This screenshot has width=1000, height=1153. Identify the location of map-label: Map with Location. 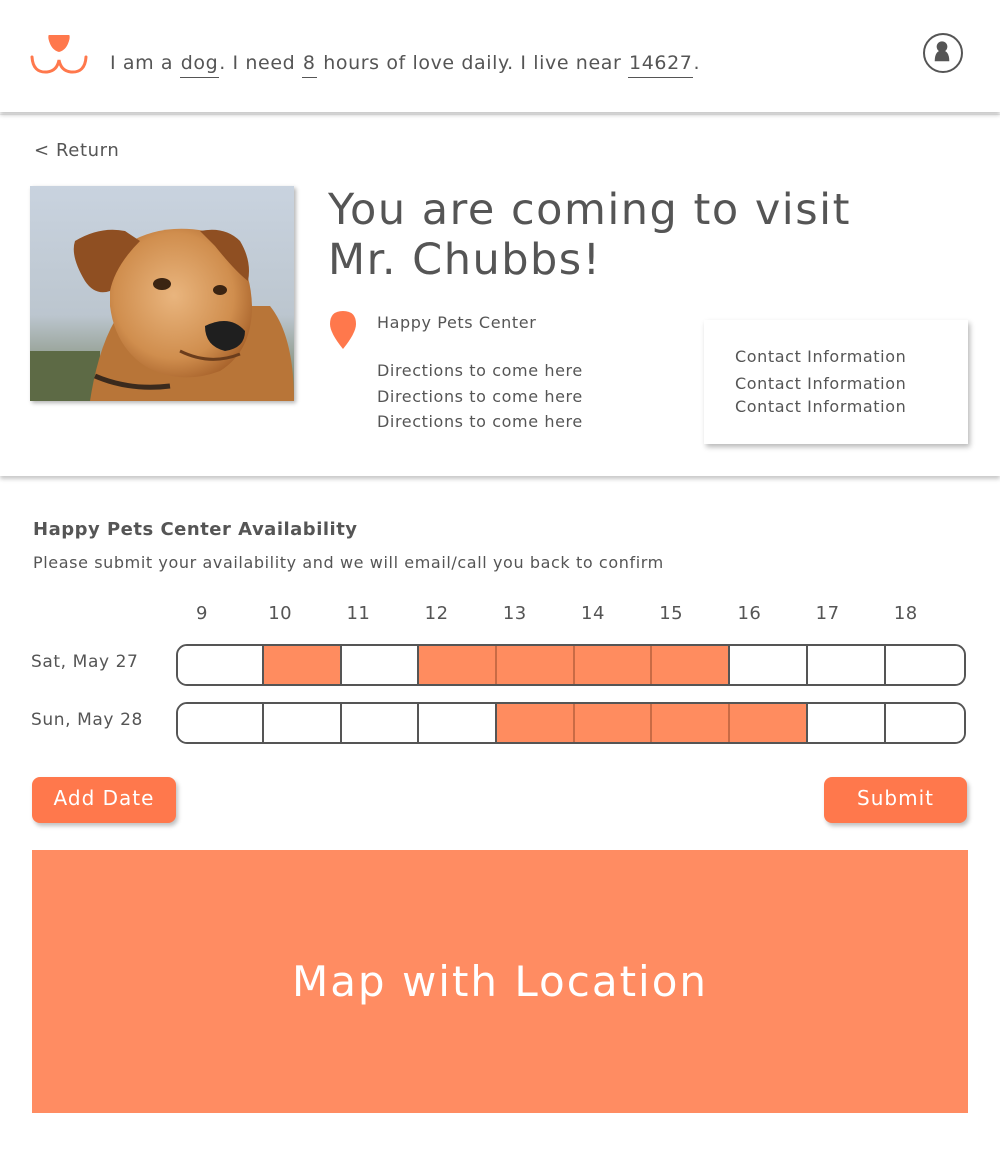
(500, 981).